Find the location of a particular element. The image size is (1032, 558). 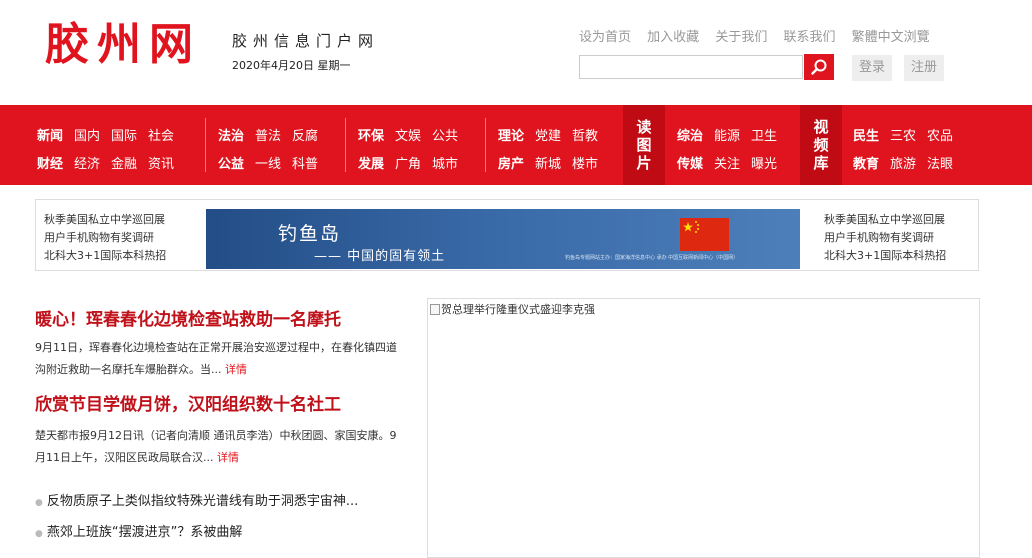

nav-item: 法眼 is located at coordinates (940, 164).